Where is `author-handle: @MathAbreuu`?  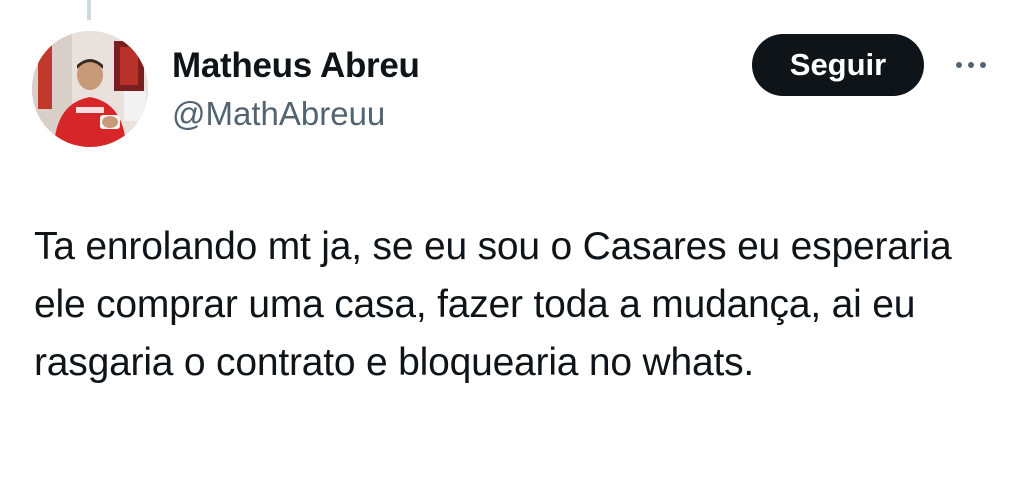 author-handle: @MathAbreuu is located at coordinates (278, 114).